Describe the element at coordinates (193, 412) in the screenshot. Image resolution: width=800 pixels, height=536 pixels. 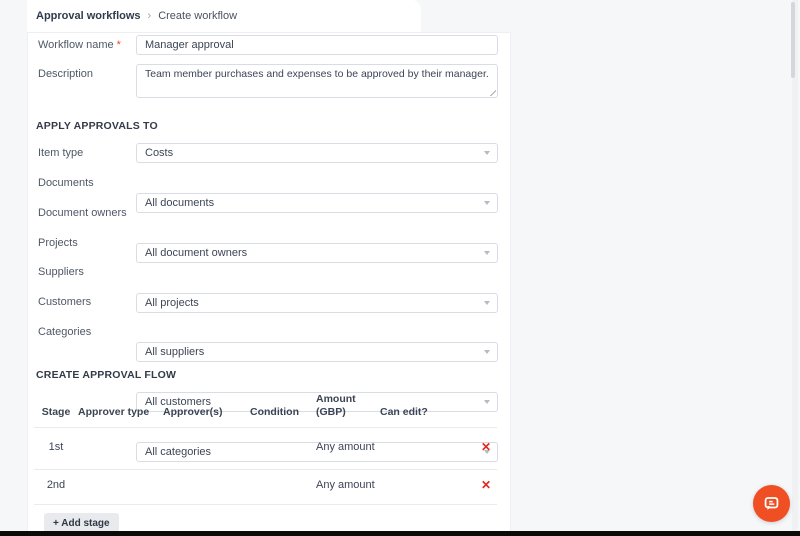
I see `column-header-approvers: Approver(s)` at that location.